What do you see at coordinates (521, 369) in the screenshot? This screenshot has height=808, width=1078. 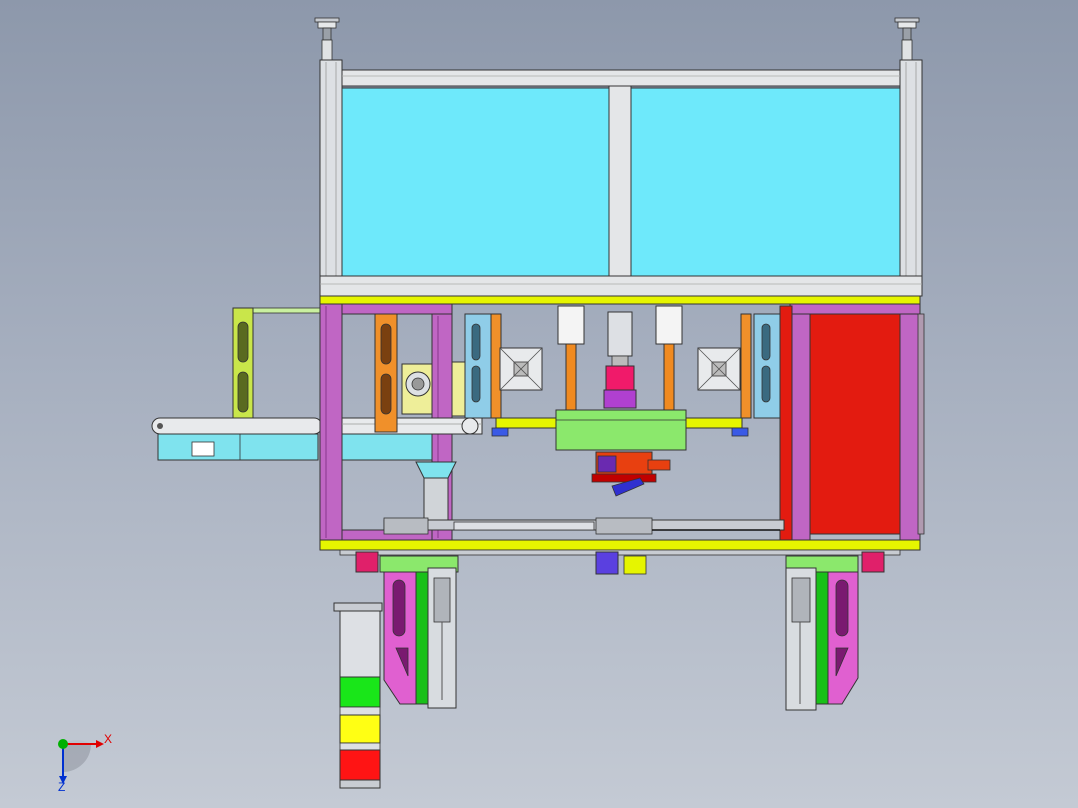 I see `profile-block-left` at bounding box center [521, 369].